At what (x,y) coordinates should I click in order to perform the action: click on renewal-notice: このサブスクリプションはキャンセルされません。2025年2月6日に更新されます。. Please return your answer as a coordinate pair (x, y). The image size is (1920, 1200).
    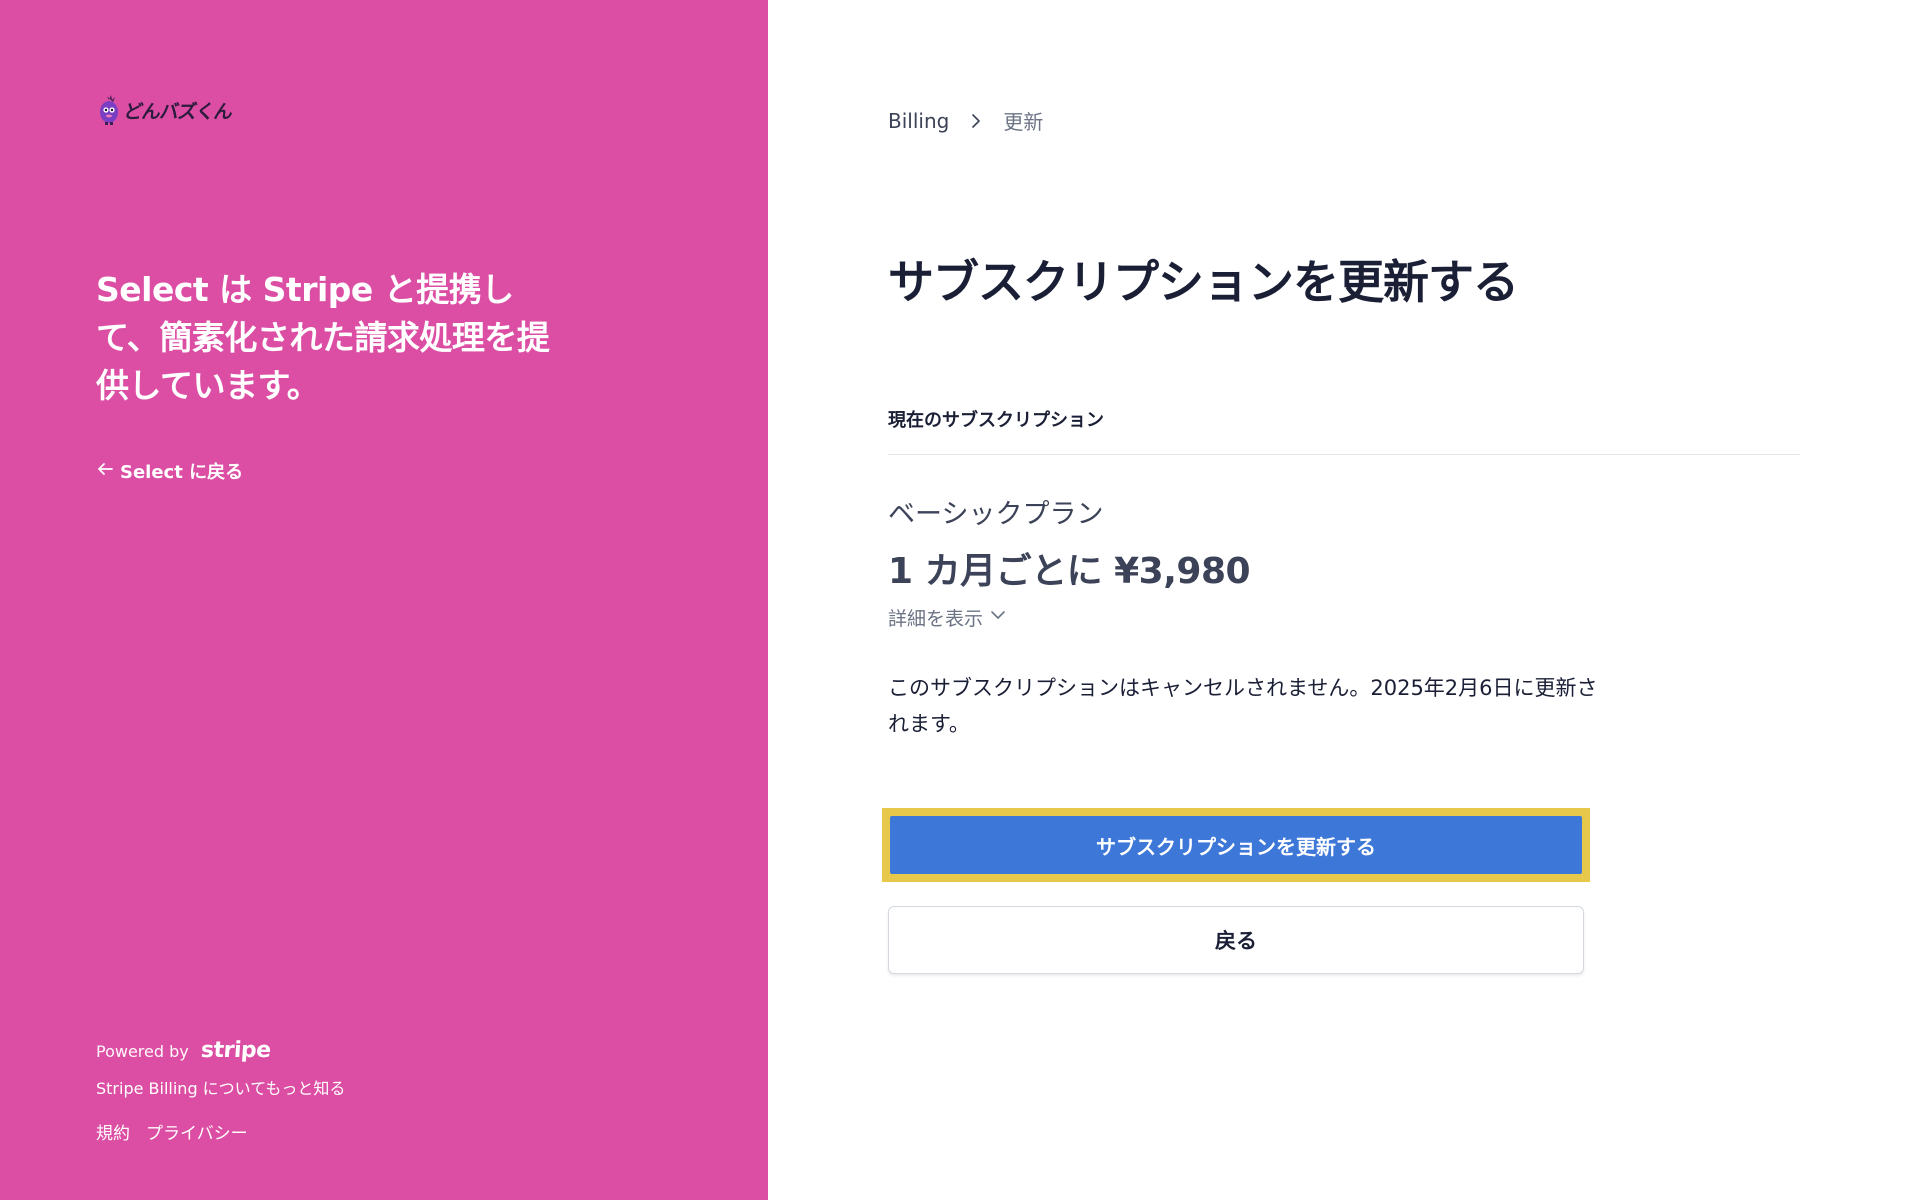
    Looking at the image, I should click on (1243, 706).